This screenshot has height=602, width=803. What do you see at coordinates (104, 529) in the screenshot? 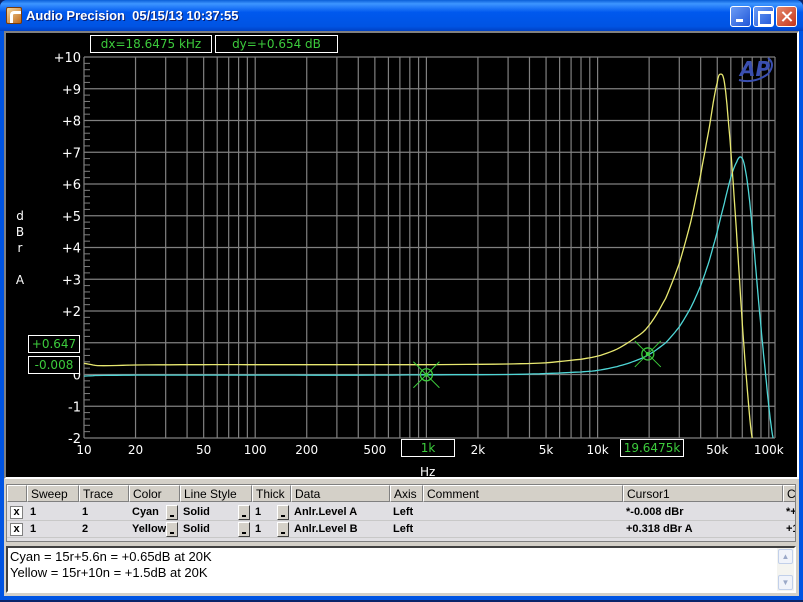
I see `trace-cell: 2` at bounding box center [104, 529].